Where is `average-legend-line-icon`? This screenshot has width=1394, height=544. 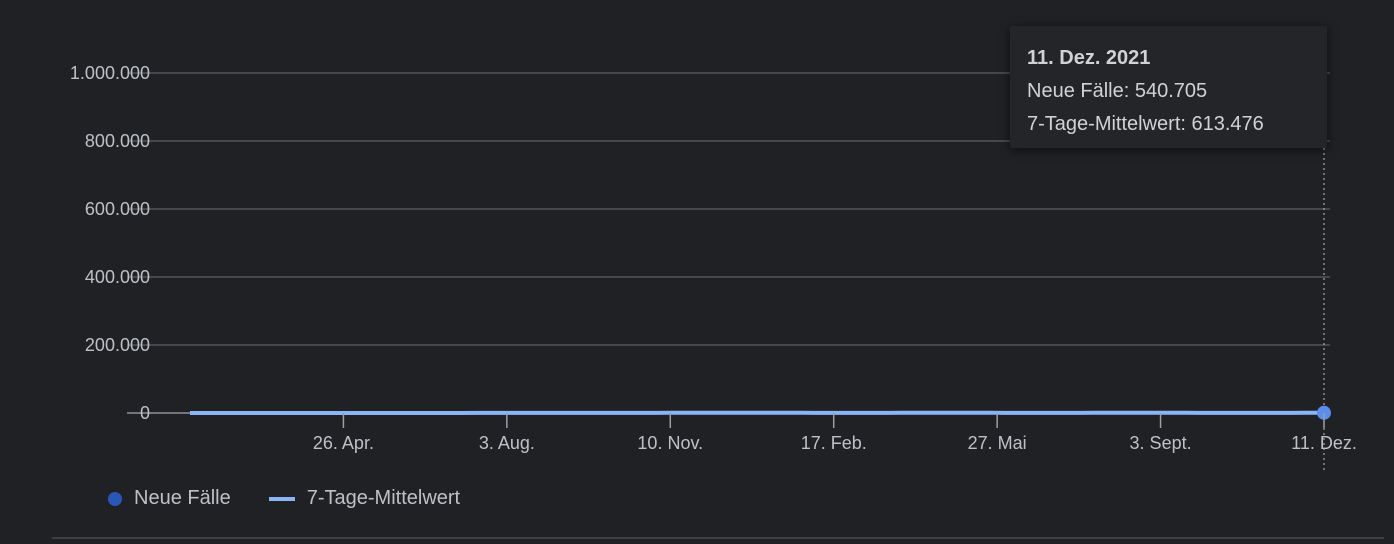 average-legend-line-icon is located at coordinates (281, 498).